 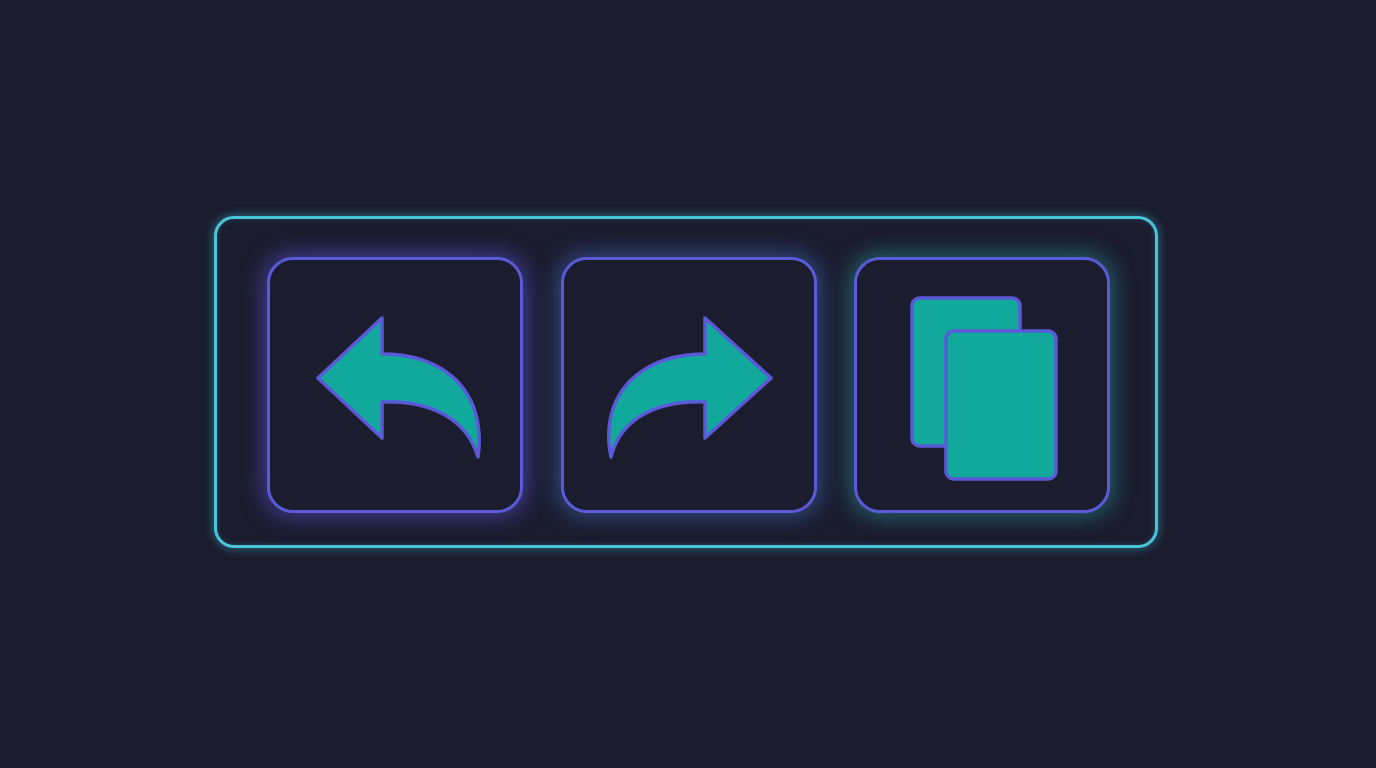 What do you see at coordinates (690, 387) in the screenshot?
I see `redo-arrow-icon` at bounding box center [690, 387].